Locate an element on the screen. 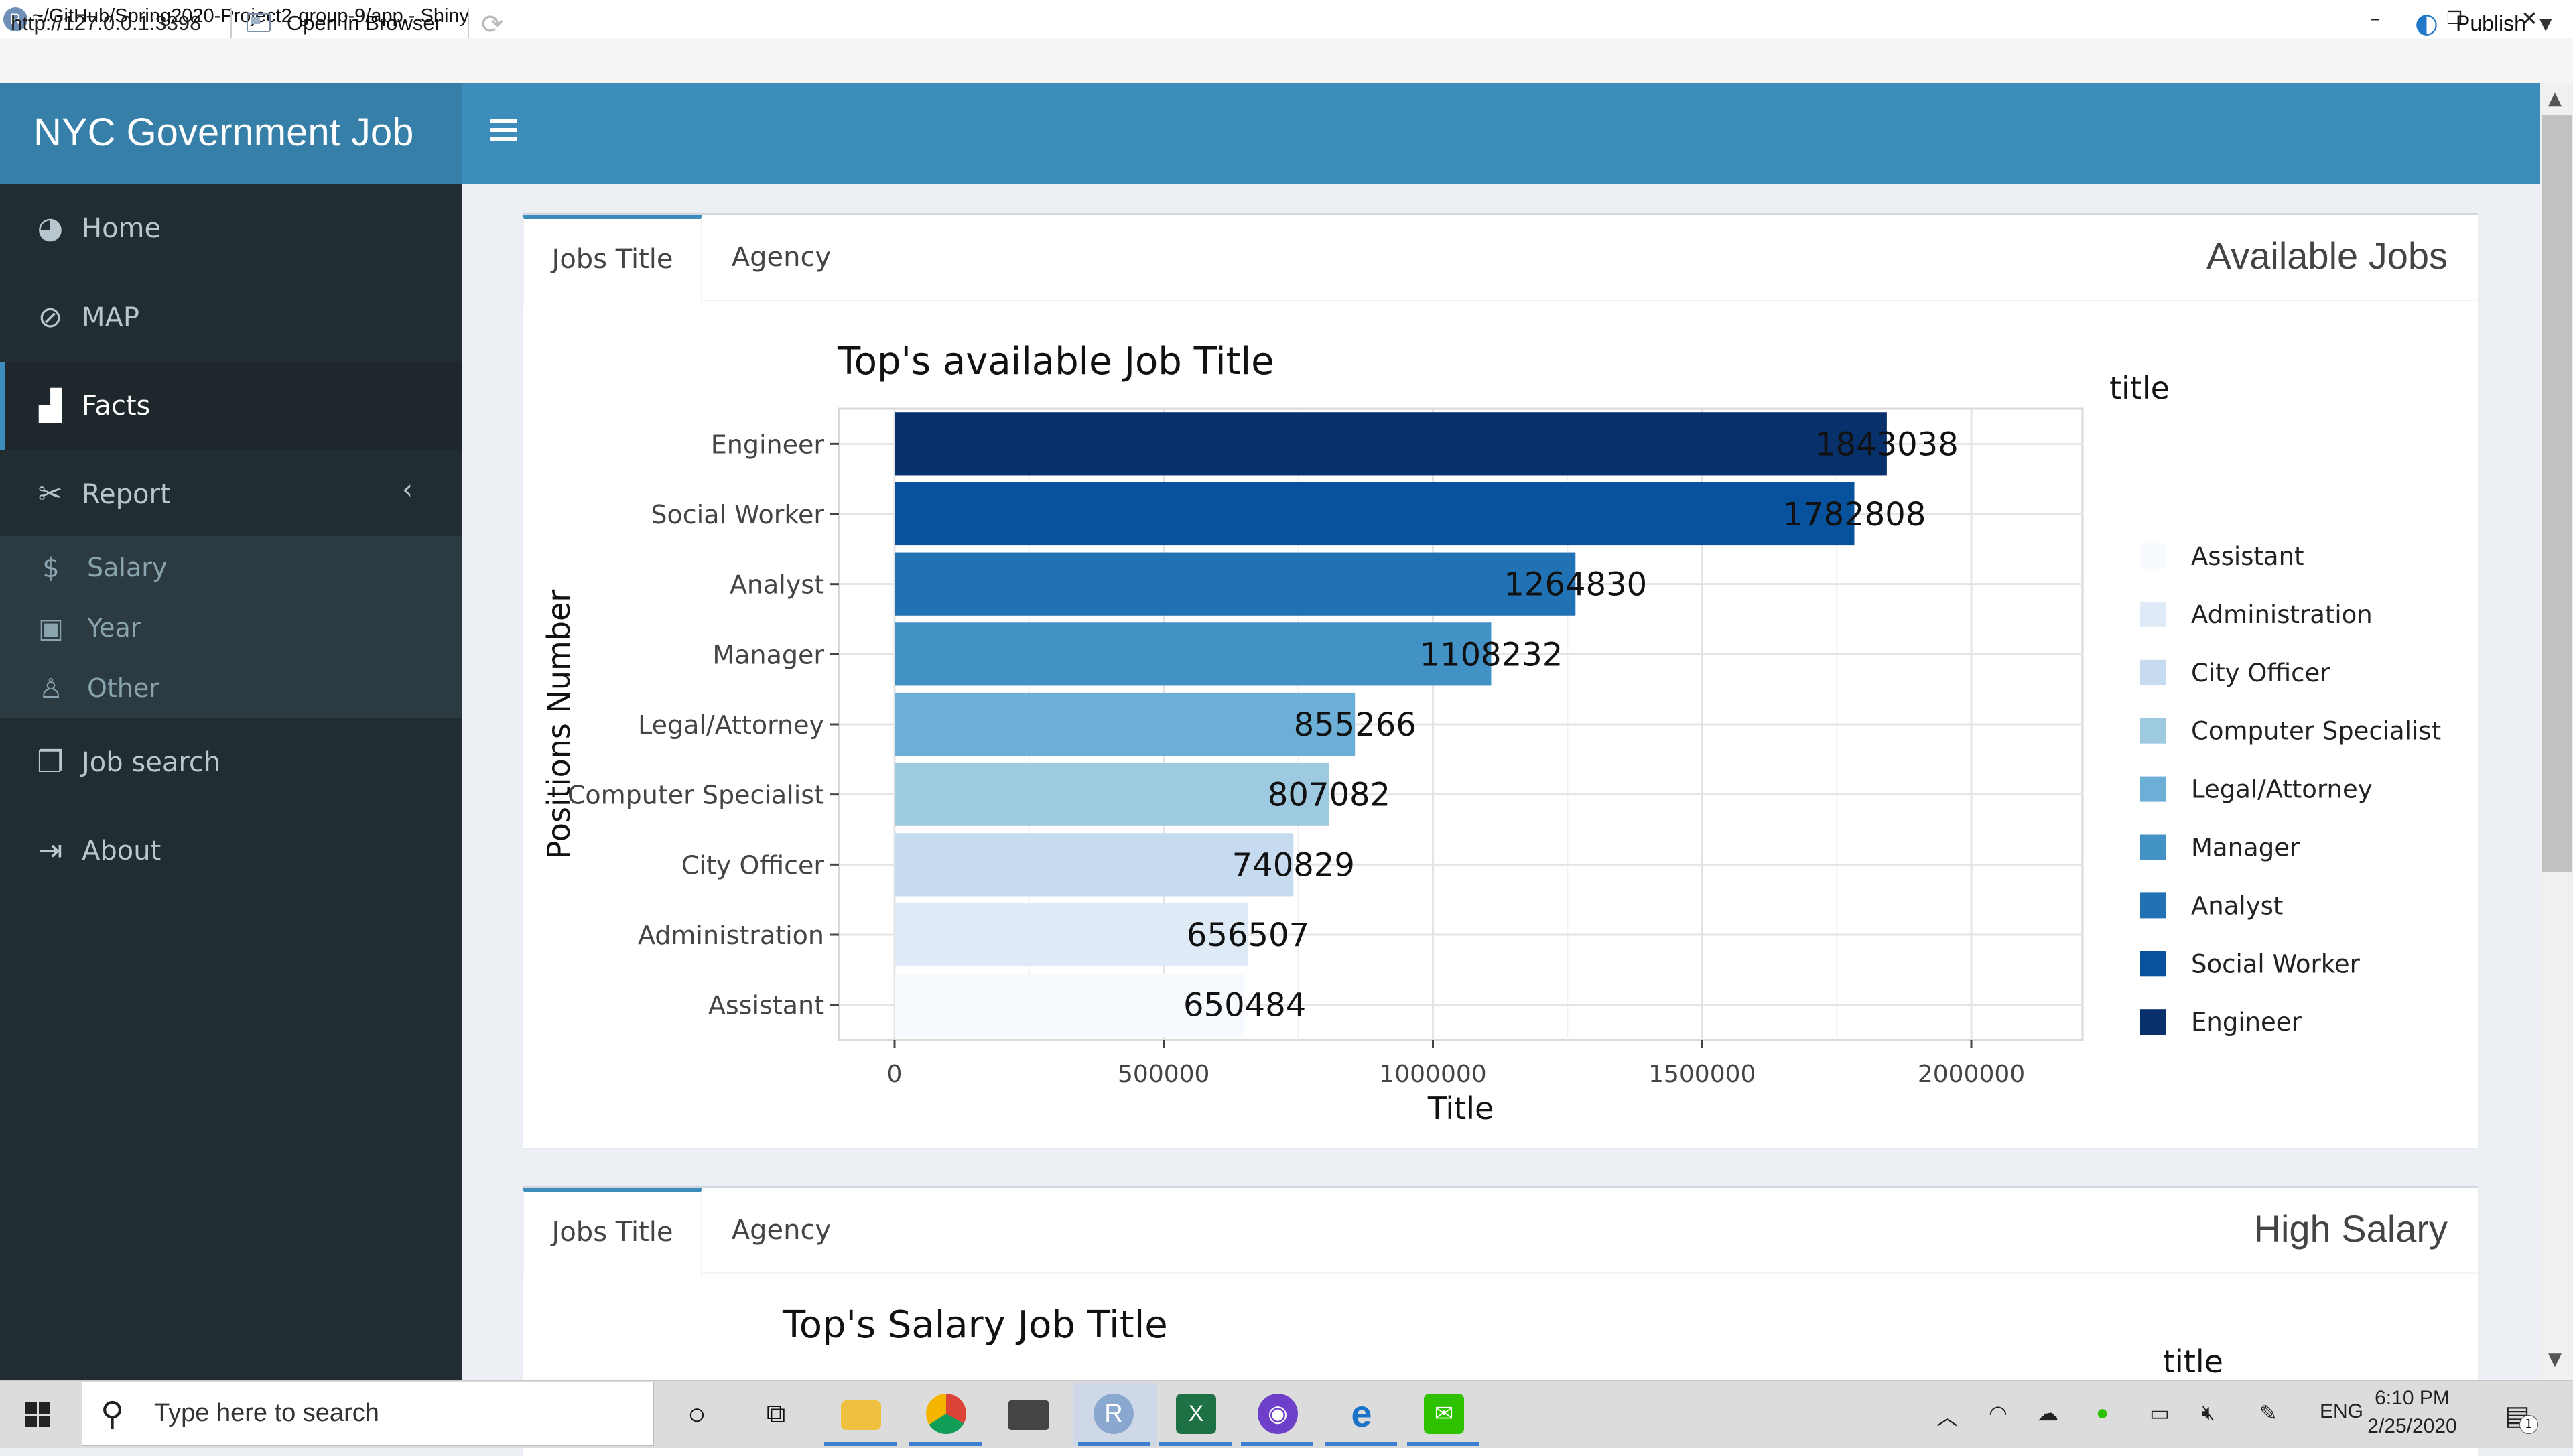 This screenshot has height=1456, width=2573. open-in-browser-icon is located at coordinates (259, 22).